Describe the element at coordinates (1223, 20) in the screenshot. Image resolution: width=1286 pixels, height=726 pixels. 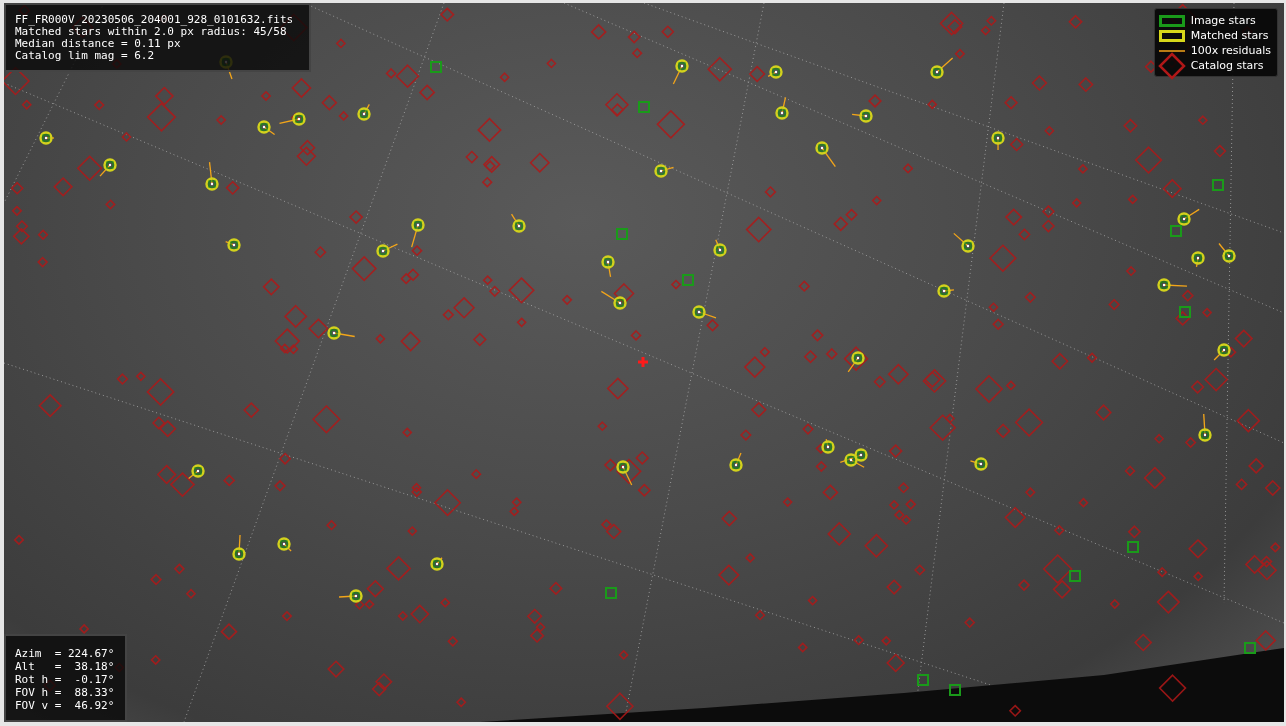
I see `legend-label: Image stars` at that location.